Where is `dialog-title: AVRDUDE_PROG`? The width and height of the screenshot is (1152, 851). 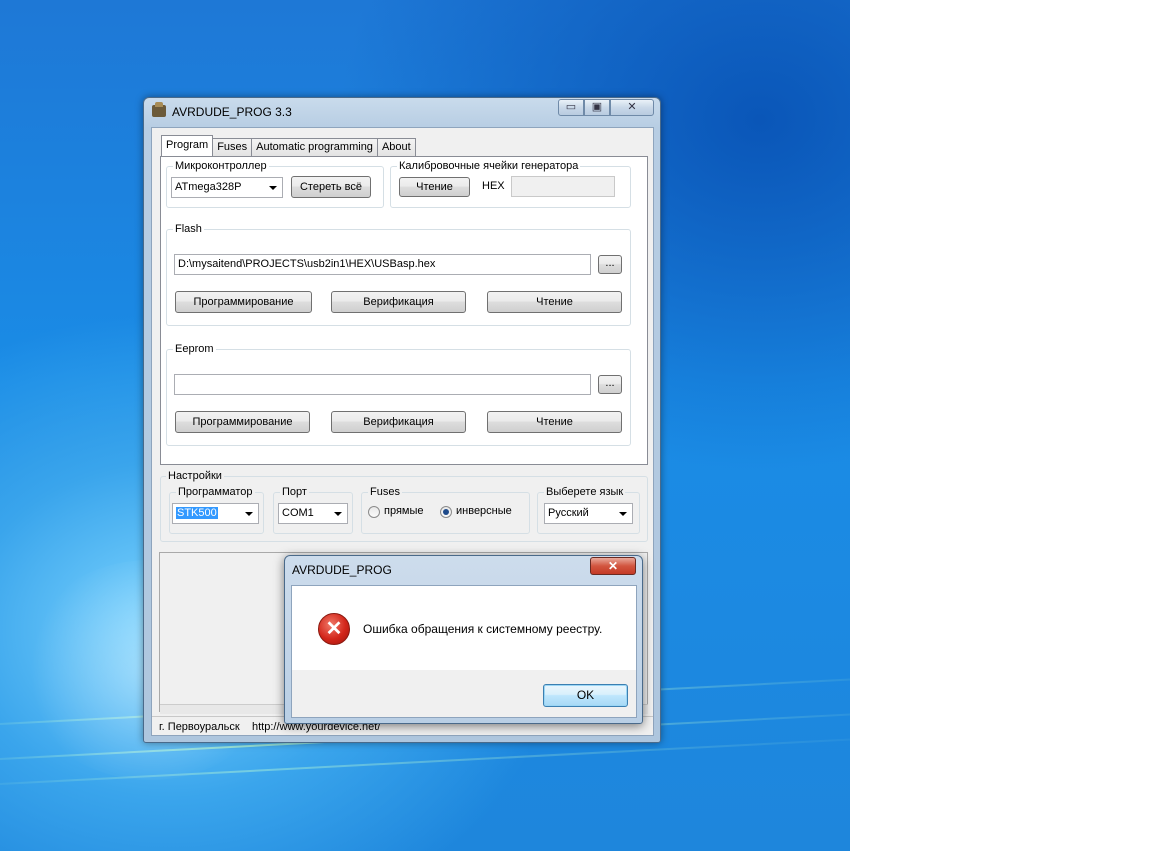
dialog-title: AVRDUDE_PROG is located at coordinates (342, 570).